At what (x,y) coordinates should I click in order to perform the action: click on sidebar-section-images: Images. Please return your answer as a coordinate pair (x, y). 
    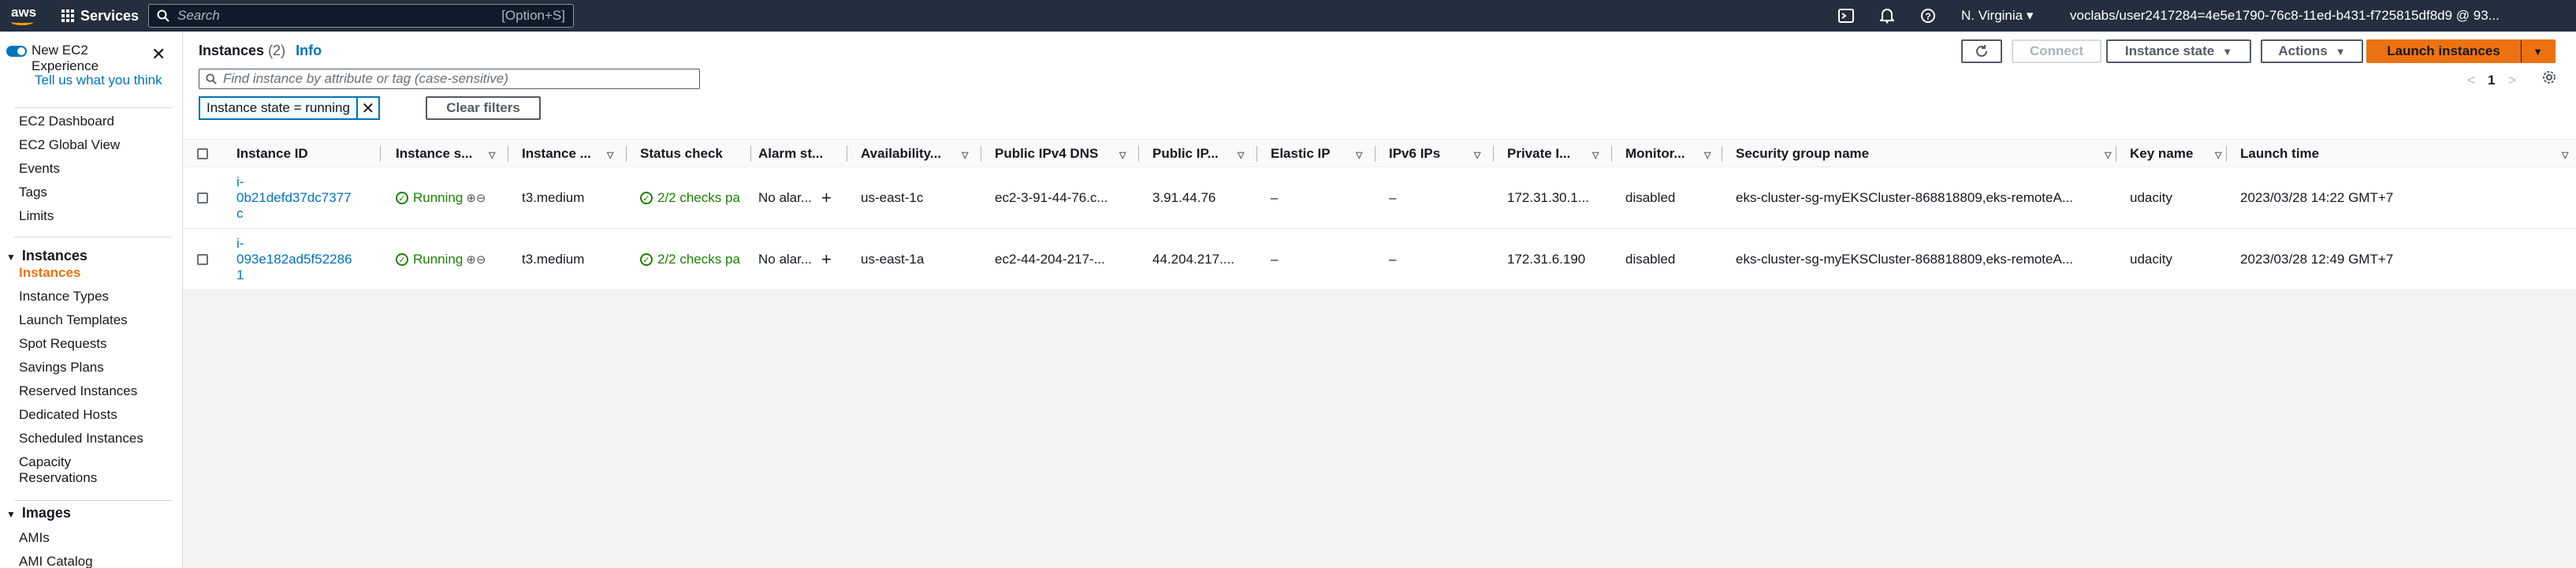
    Looking at the image, I should click on (38, 513).